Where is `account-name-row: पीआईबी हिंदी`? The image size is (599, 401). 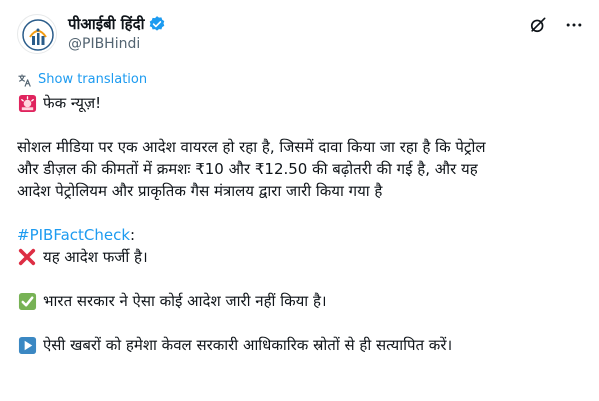
account-name-row: पीआईबी हिंदी is located at coordinates (117, 24).